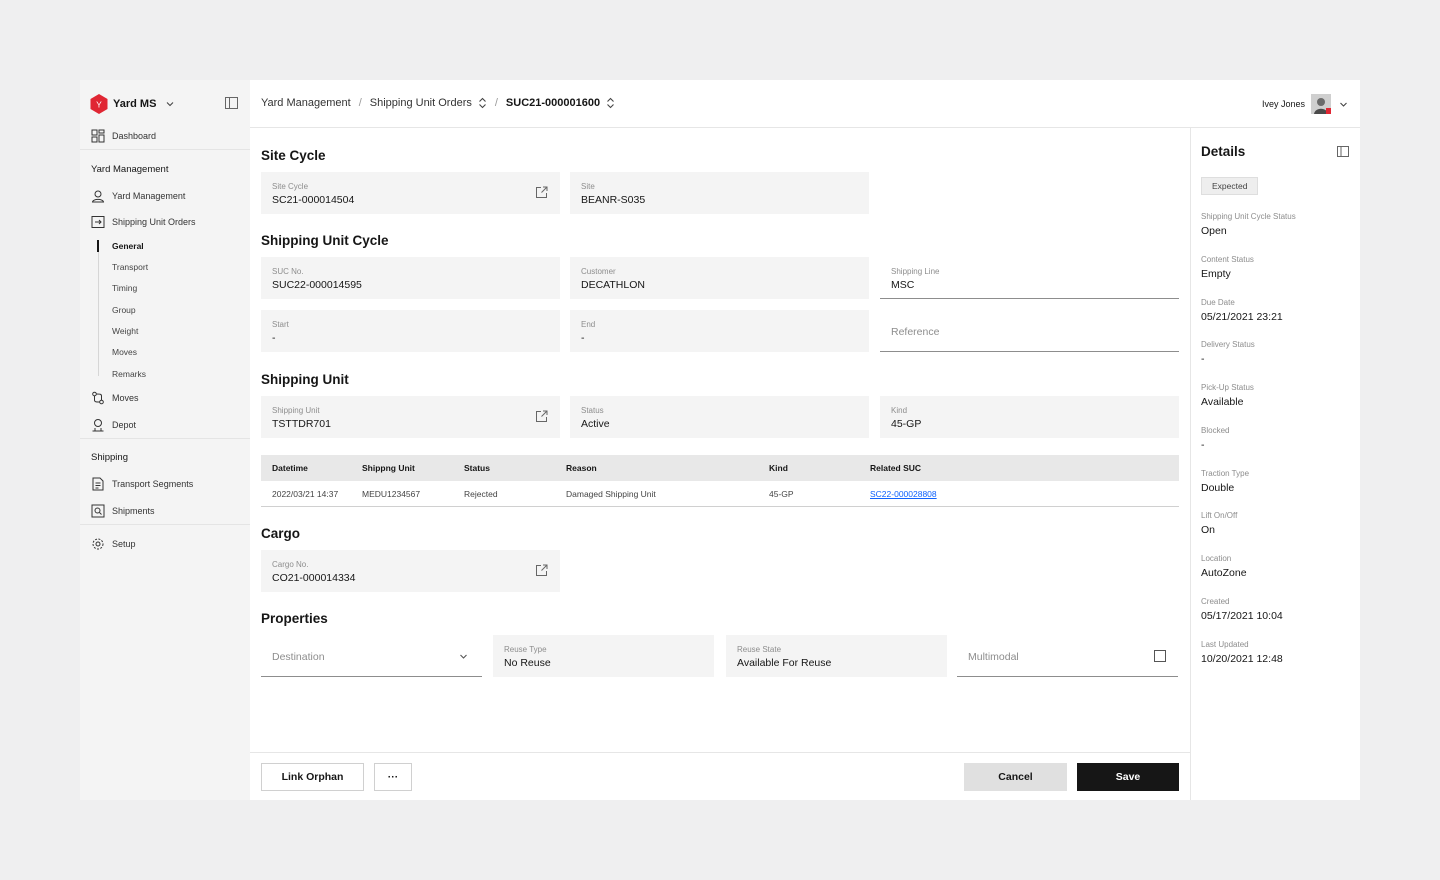  I want to click on multimodal-checkbox, so click(1160, 656).